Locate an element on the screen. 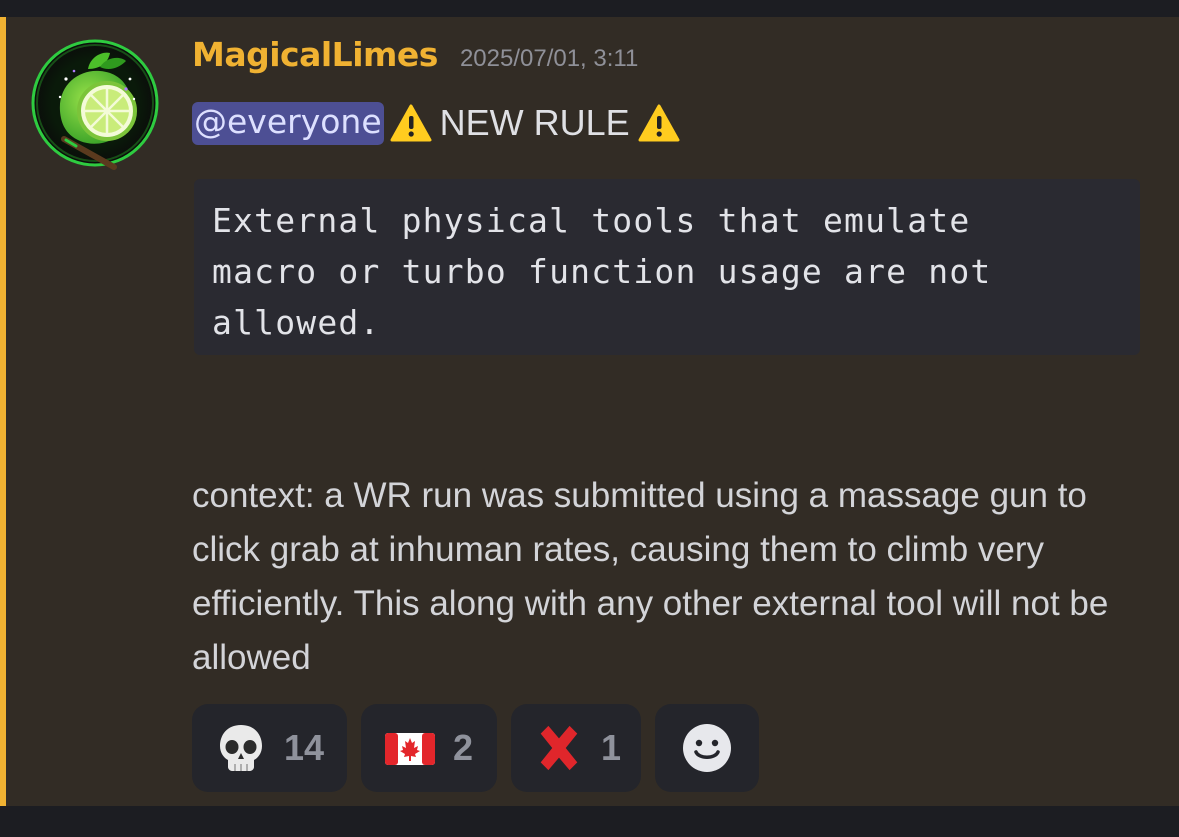 This screenshot has height=837, width=1179. add-reaction-smiley-icon is located at coordinates (707, 748).